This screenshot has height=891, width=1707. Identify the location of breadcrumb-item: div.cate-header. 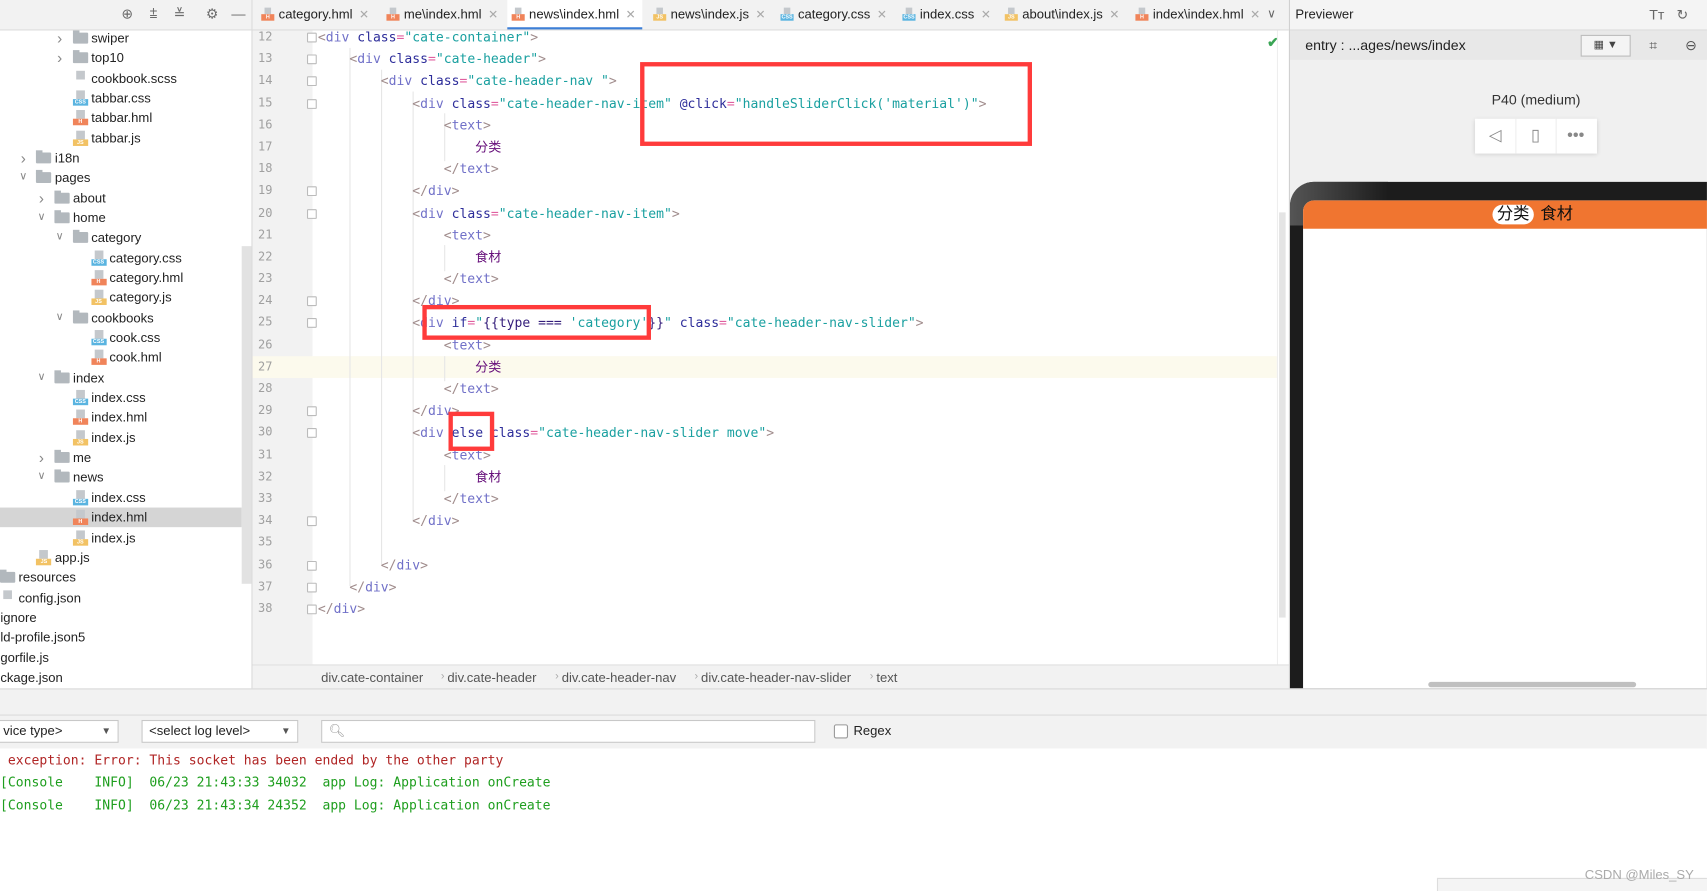
(491, 678).